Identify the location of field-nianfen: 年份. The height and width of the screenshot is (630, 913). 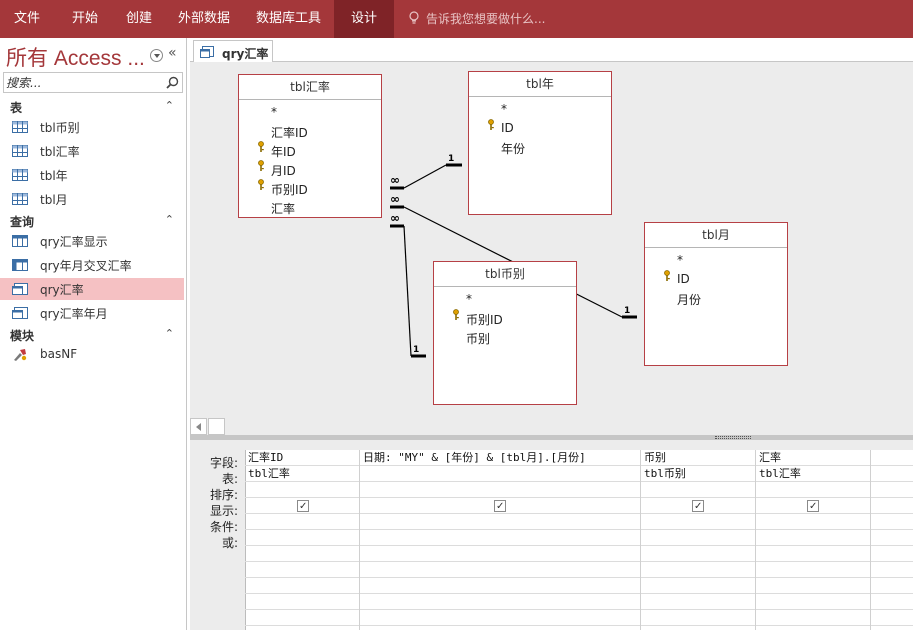
(513, 148).